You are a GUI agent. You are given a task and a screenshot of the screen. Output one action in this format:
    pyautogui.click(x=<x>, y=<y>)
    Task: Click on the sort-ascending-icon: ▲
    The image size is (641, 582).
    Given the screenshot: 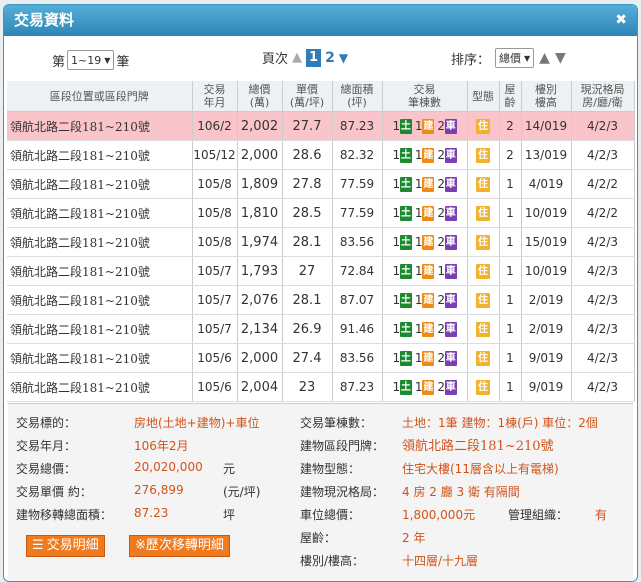 What is the action you would take?
    pyautogui.click(x=544, y=58)
    